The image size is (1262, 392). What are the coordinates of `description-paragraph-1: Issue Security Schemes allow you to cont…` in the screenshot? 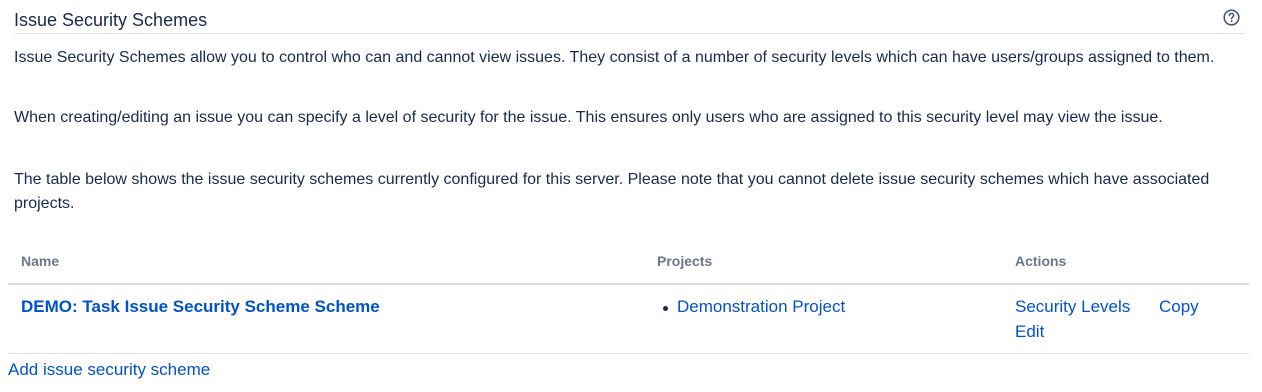 It's located at (614, 57).